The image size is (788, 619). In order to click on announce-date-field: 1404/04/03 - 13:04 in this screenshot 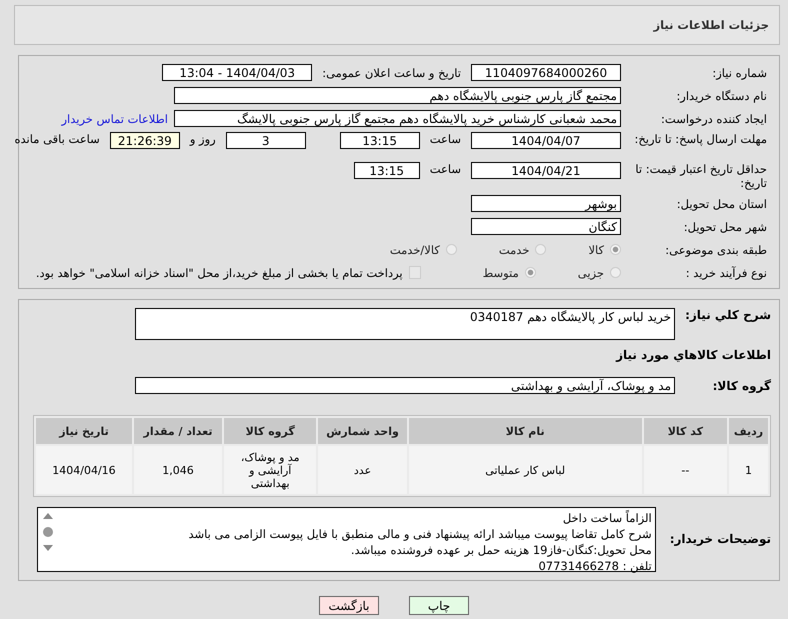, I will do `click(237, 72)`.